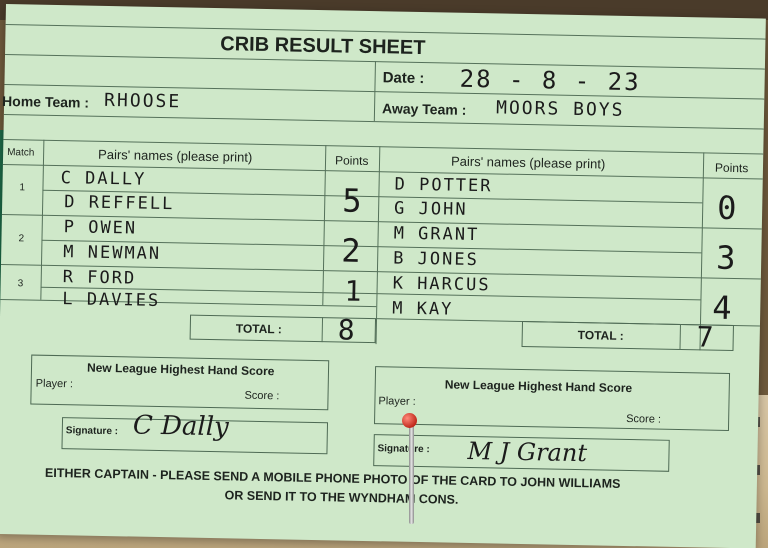  I want to click on away-player: D POTTER, so click(443, 185).